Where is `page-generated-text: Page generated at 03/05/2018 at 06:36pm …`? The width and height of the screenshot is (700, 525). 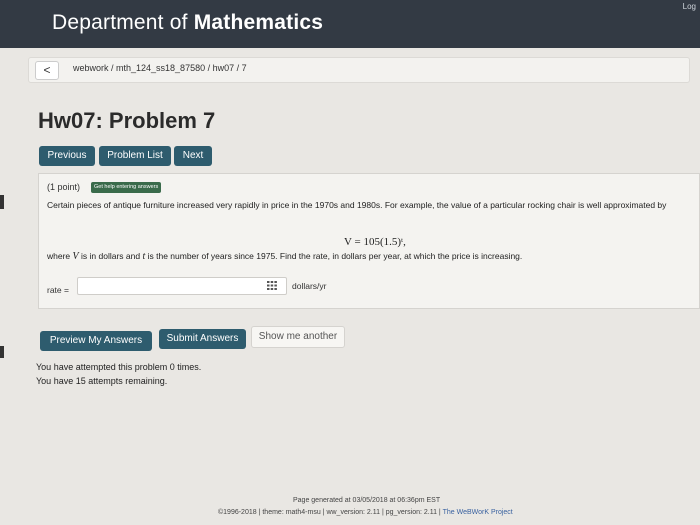 page-generated-text: Page generated at 03/05/2018 at 06:36pm … is located at coordinates (367, 500).